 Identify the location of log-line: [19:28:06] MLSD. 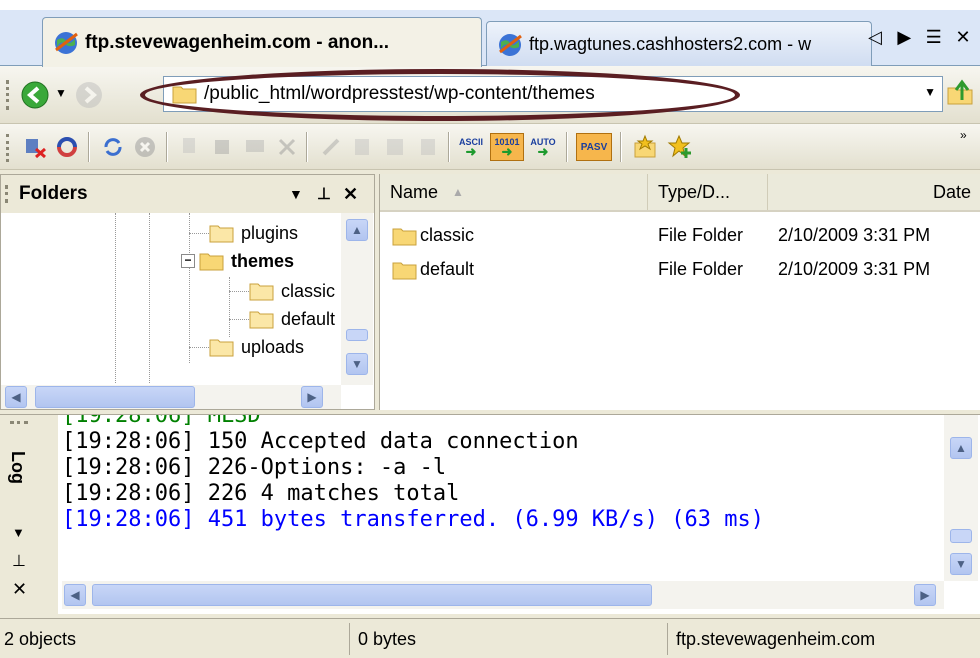
(161, 421).